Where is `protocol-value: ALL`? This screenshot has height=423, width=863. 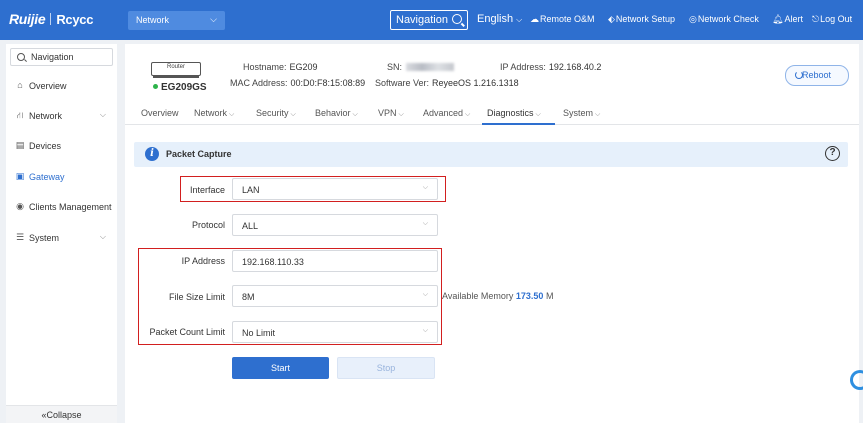 protocol-value: ALL is located at coordinates (250, 226).